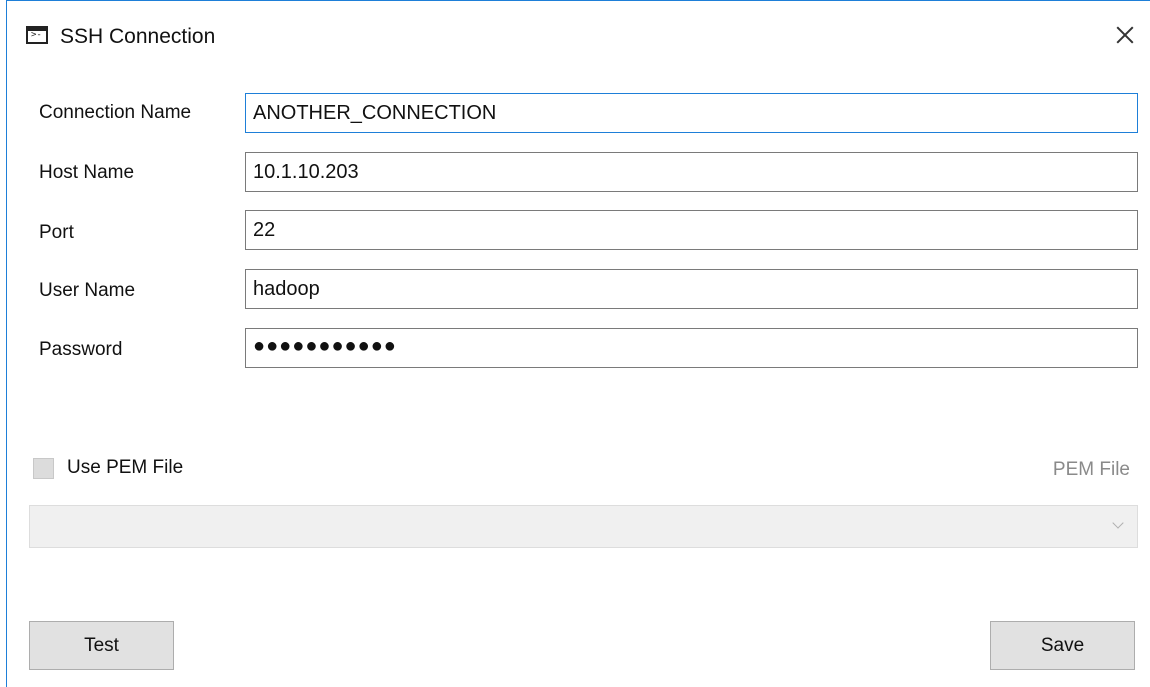 This screenshot has height=687, width=1150. Describe the element at coordinates (87, 290) in the screenshot. I see `user-name-label: User Name` at that location.